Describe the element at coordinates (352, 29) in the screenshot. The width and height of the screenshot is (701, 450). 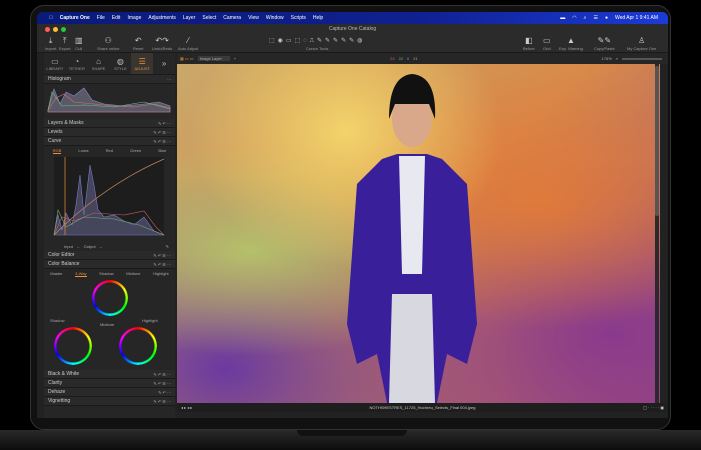
I see `title-bar: Capture One Catalog` at that location.